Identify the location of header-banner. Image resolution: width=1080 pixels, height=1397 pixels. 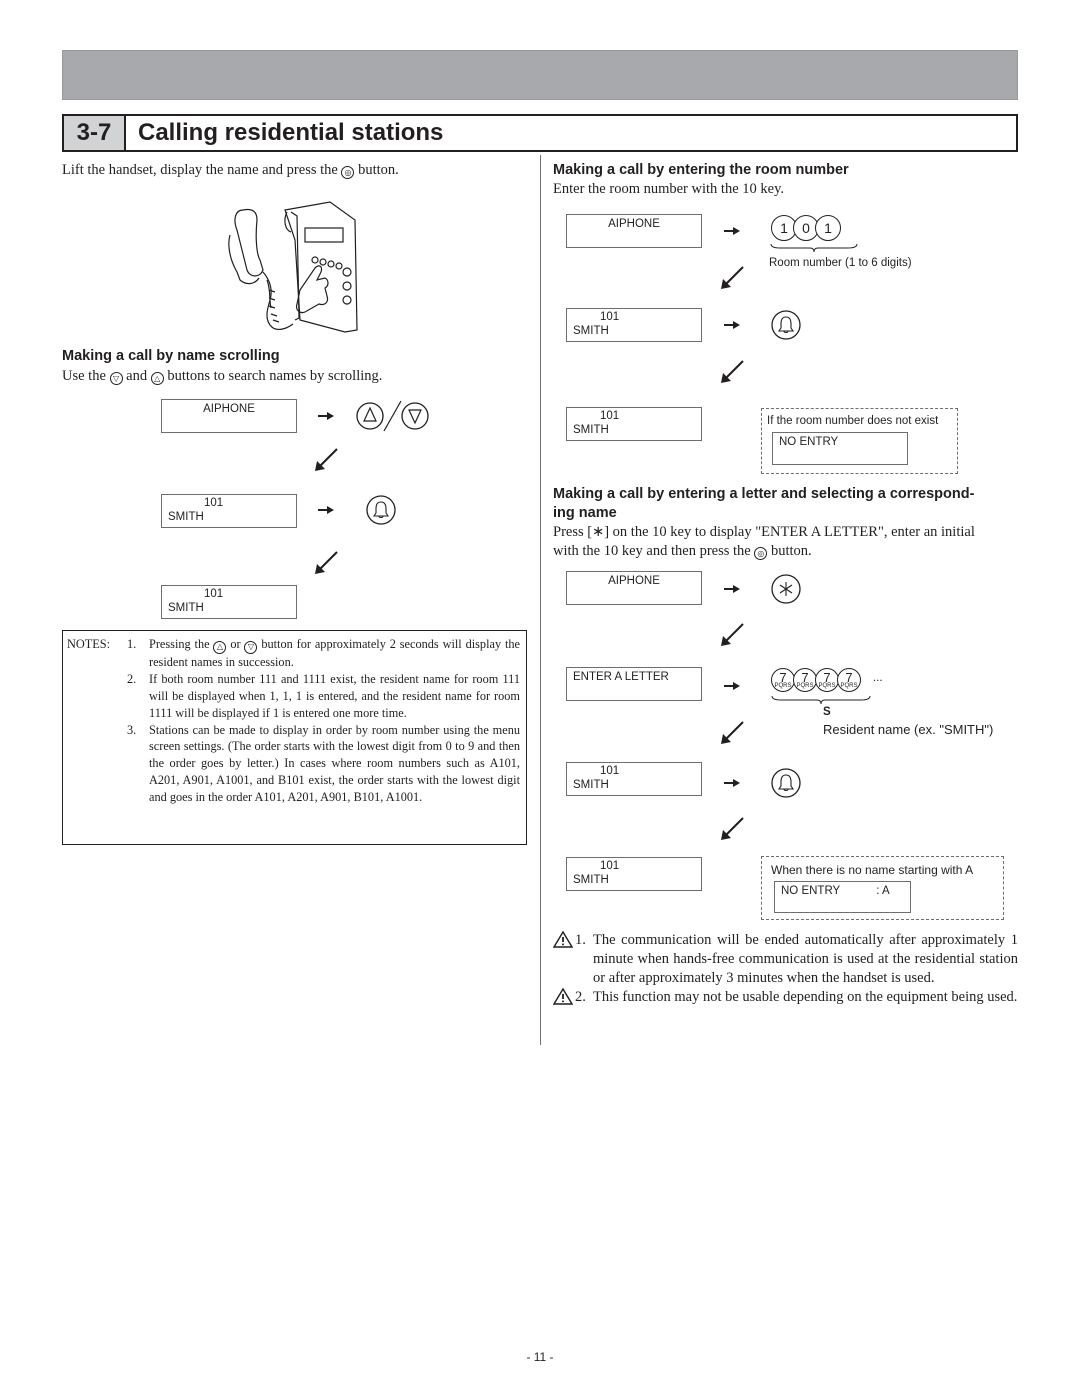
(540, 75).